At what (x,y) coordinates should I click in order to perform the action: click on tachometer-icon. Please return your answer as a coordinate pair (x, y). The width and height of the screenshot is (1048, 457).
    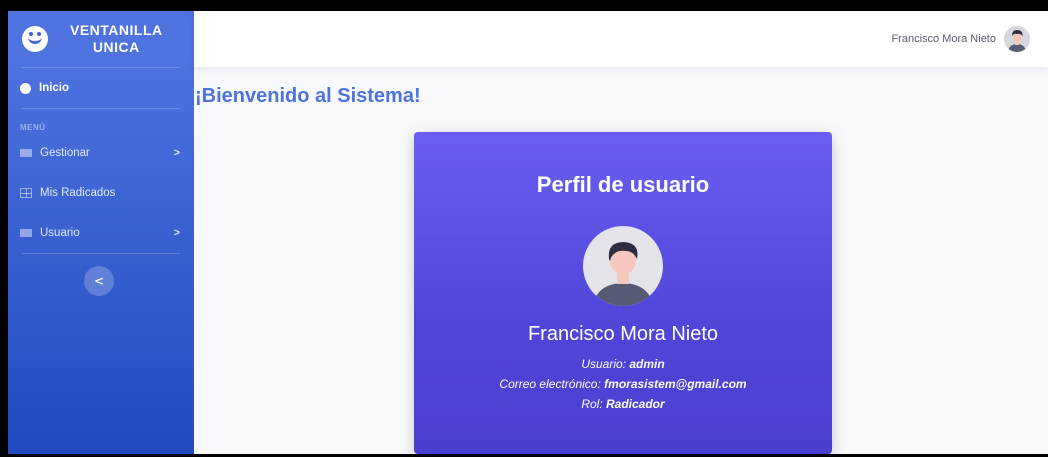
    Looking at the image, I should click on (25, 88).